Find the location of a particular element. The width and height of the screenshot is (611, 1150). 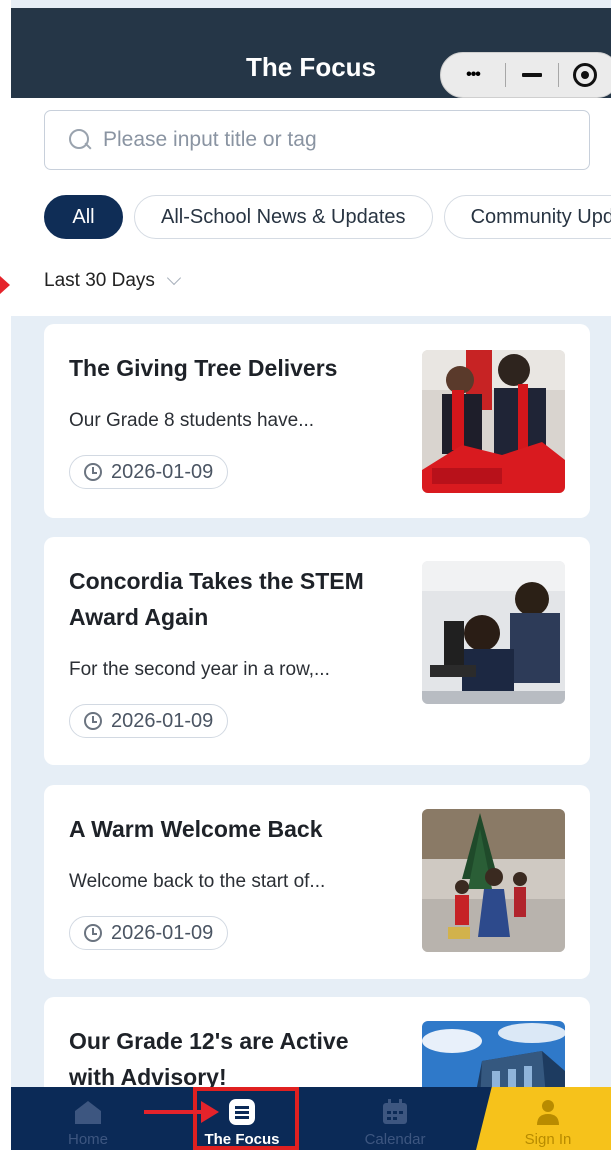

tab-calendar: Calendar is located at coordinates (395, 1118).